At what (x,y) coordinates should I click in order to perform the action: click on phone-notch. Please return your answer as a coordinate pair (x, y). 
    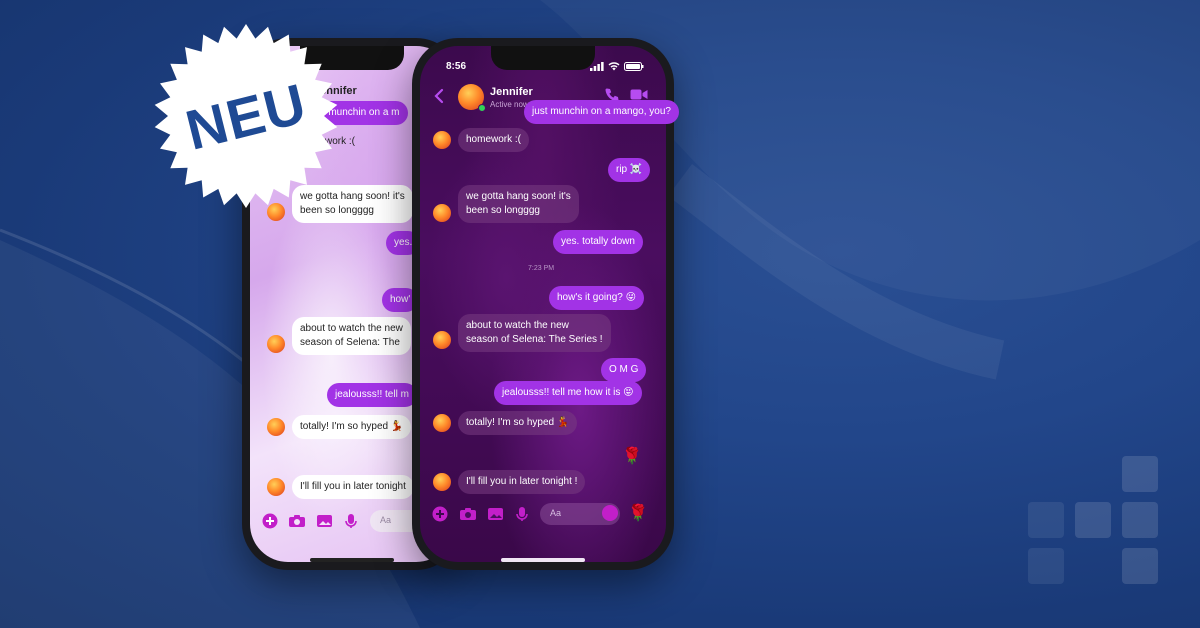
    Looking at the image, I should click on (543, 58).